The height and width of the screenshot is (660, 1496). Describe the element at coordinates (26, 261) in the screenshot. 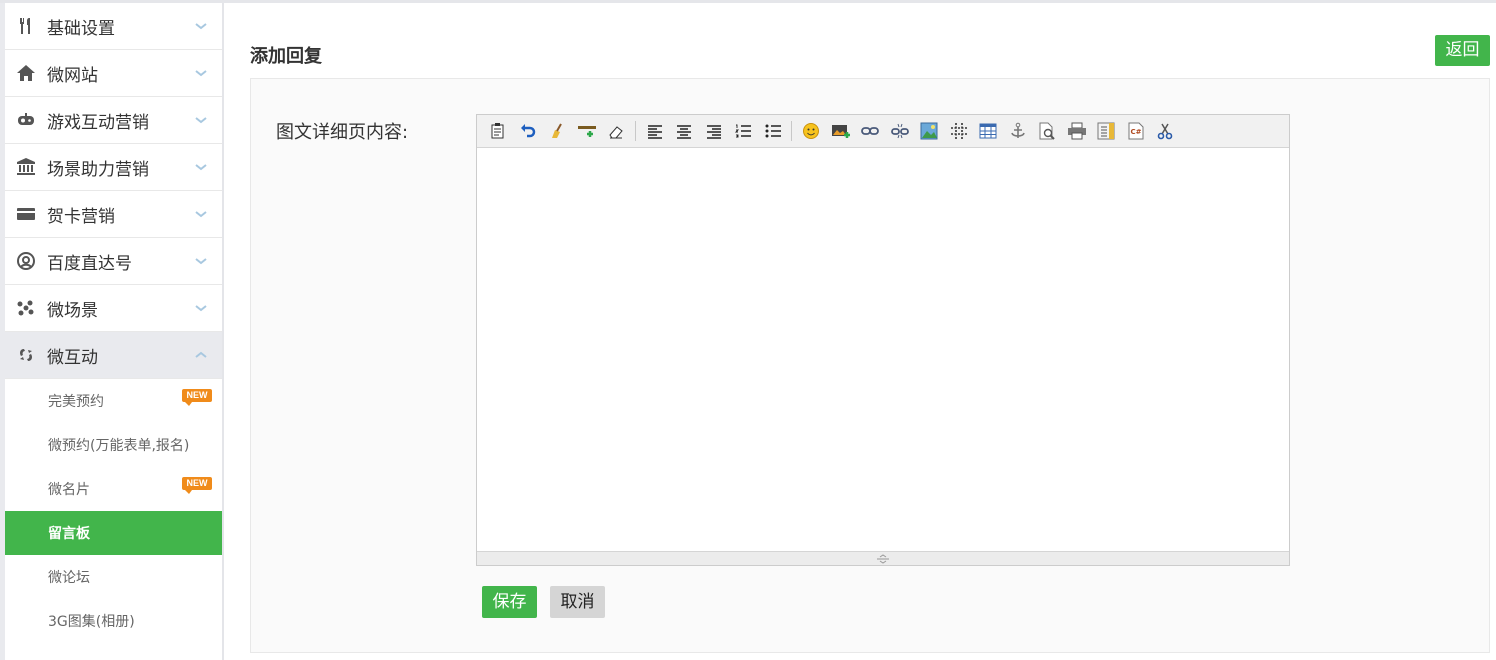

I see `baidu-icon` at that location.